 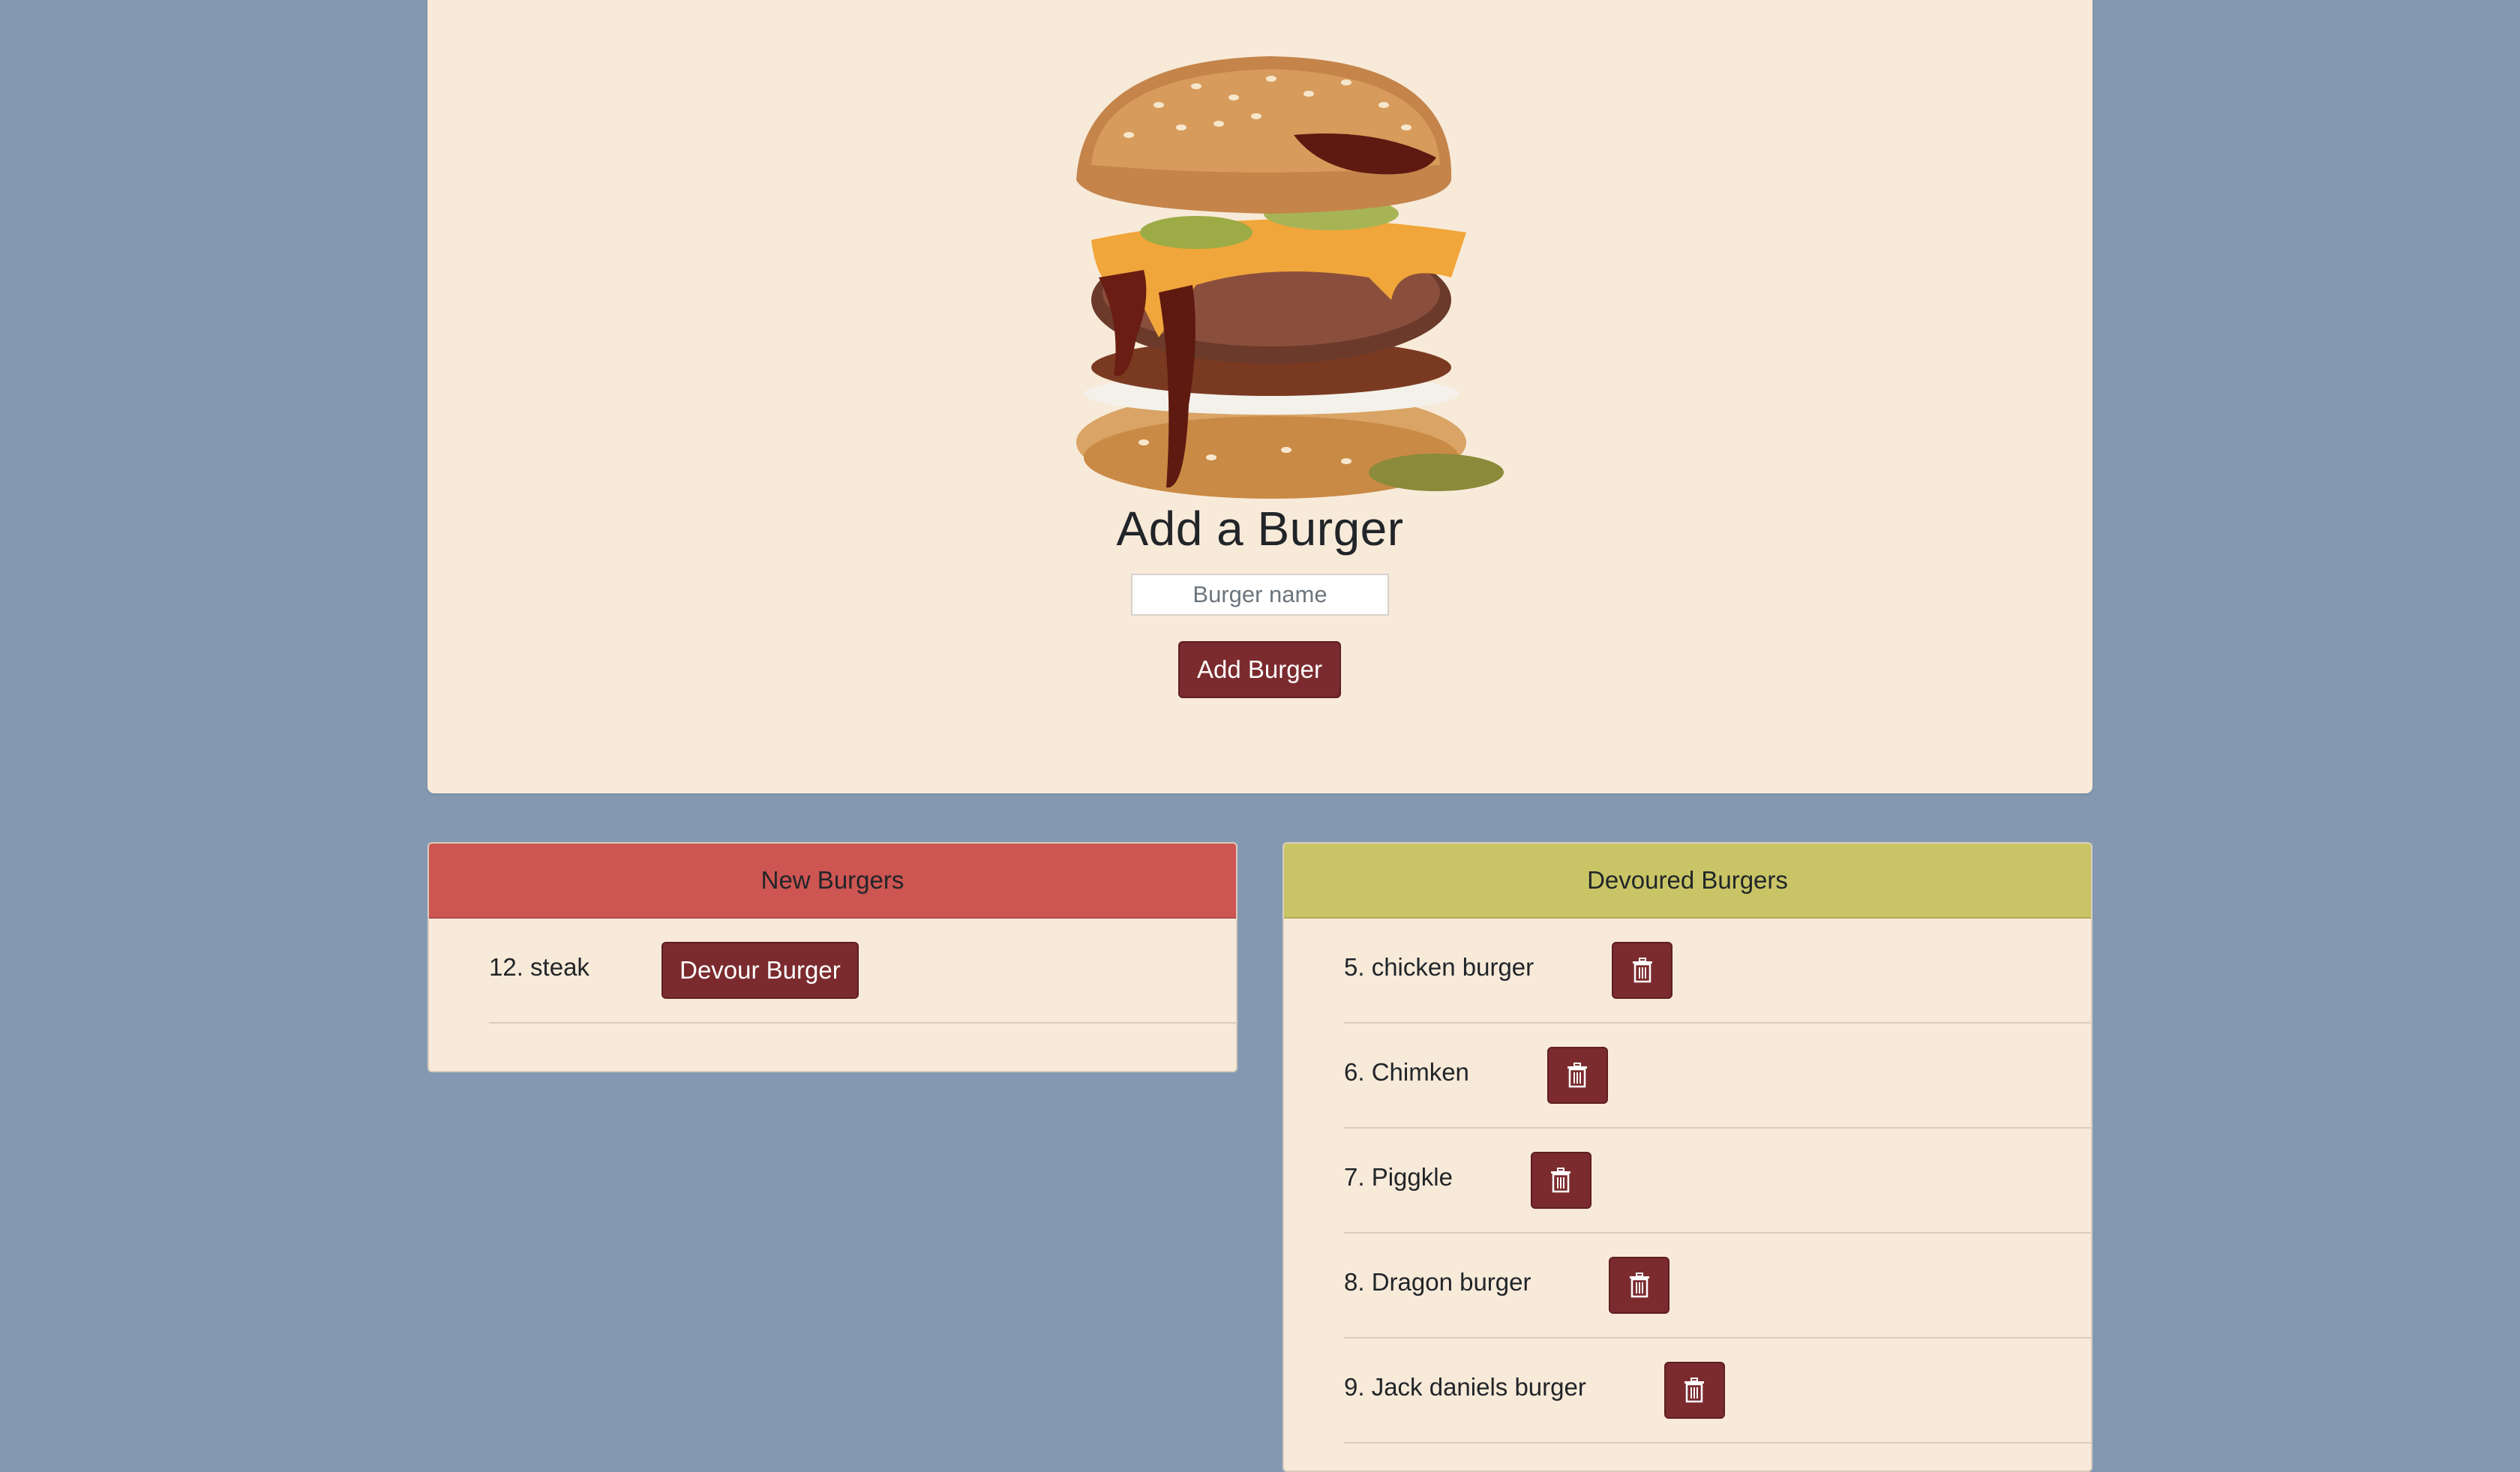 What do you see at coordinates (1290, 277) in the screenshot?
I see `burger-image` at bounding box center [1290, 277].